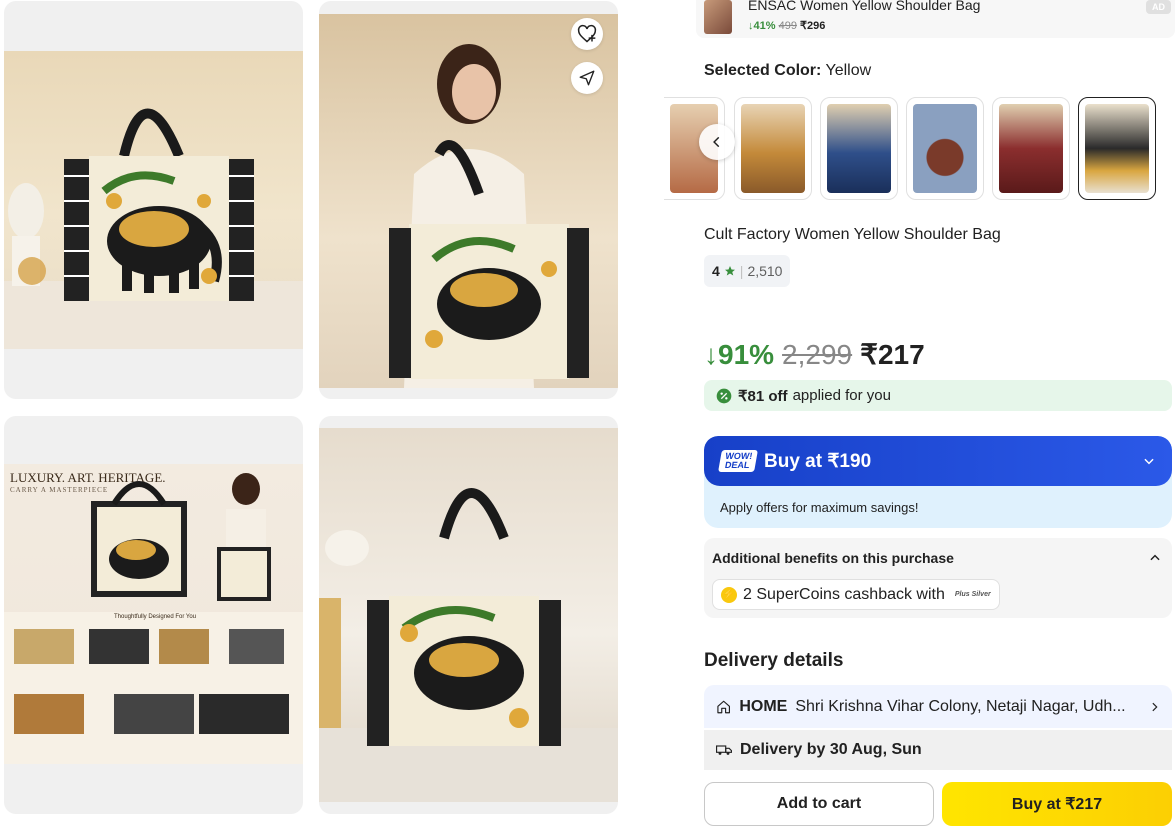 The height and width of the screenshot is (829, 1175). I want to click on color-swatch-grey, so click(945, 148).